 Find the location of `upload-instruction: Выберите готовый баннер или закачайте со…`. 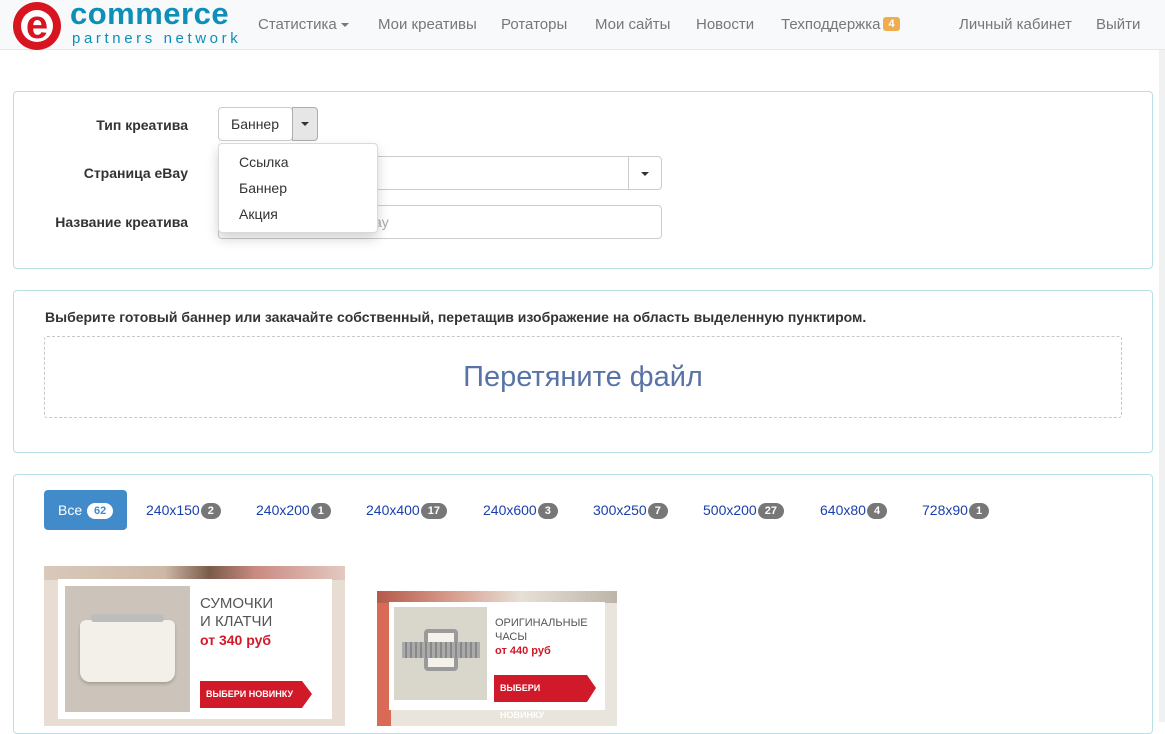

upload-instruction: Выберите готовый баннер или закачайте со… is located at coordinates (456, 317).